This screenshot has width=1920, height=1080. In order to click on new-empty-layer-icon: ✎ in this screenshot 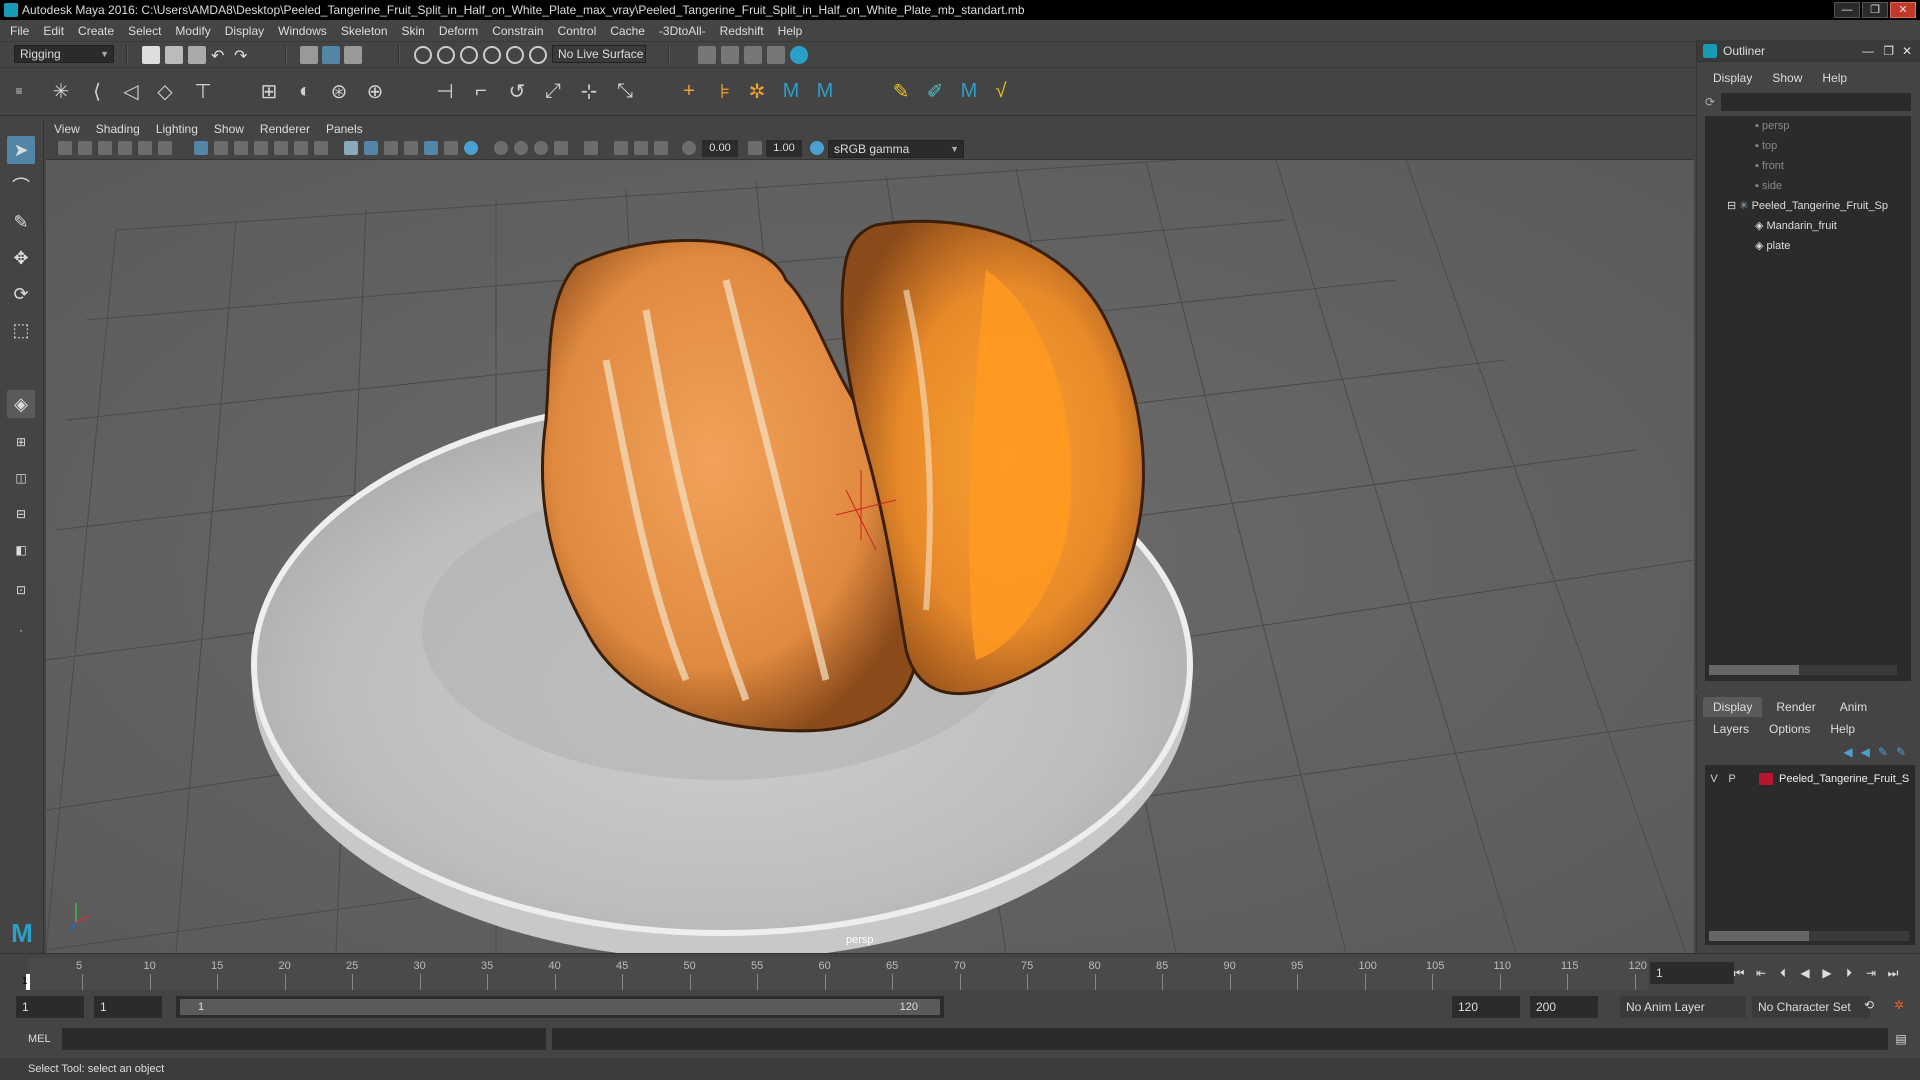, I will do `click(1883, 752)`.